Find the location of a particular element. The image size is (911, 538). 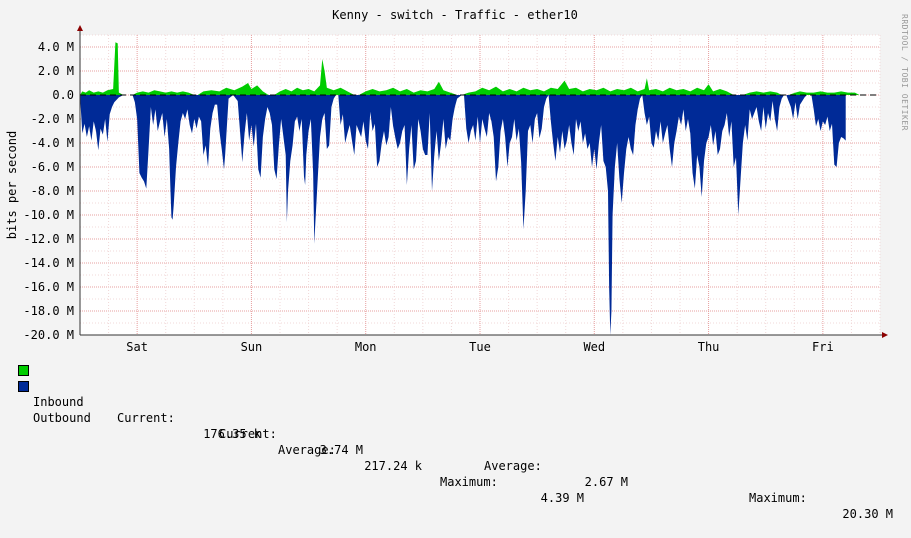

y-tick-label: 0.0 is located at coordinates (63, 95).